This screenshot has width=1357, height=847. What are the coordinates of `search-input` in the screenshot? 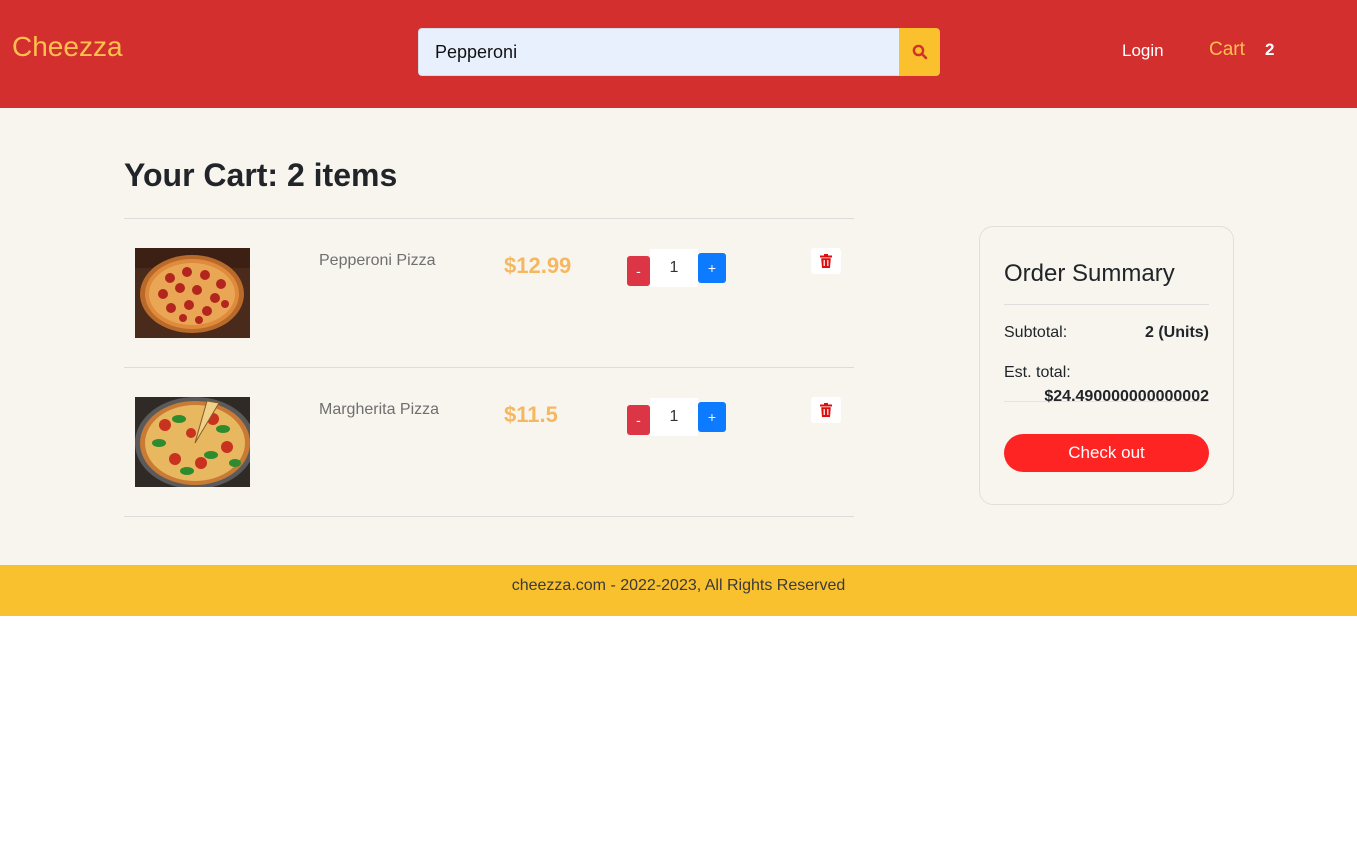 It's located at (658, 52).